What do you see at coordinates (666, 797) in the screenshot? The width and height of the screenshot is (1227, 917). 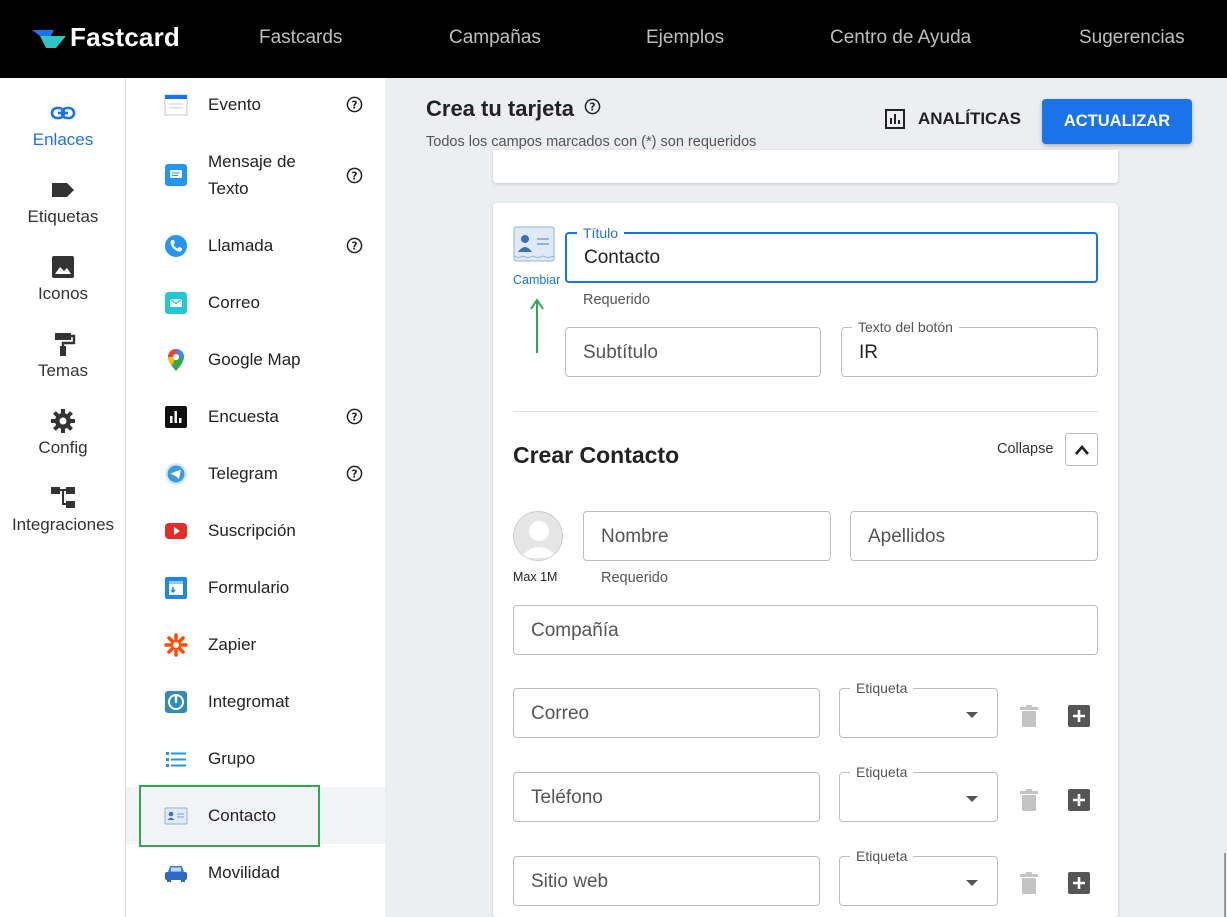 I see `phone-field: Teléfono` at bounding box center [666, 797].